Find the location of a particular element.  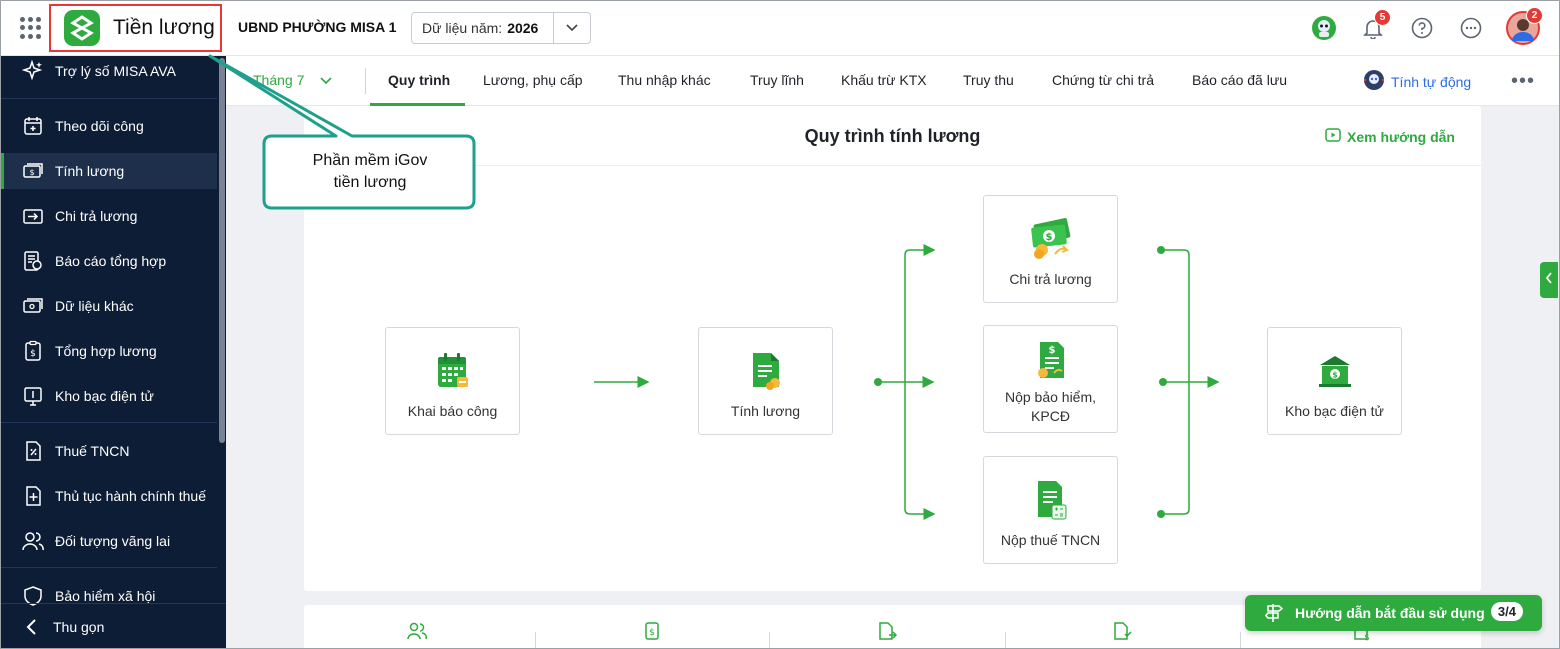

callout-line1: Phần mềm iGov is located at coordinates (370, 160).